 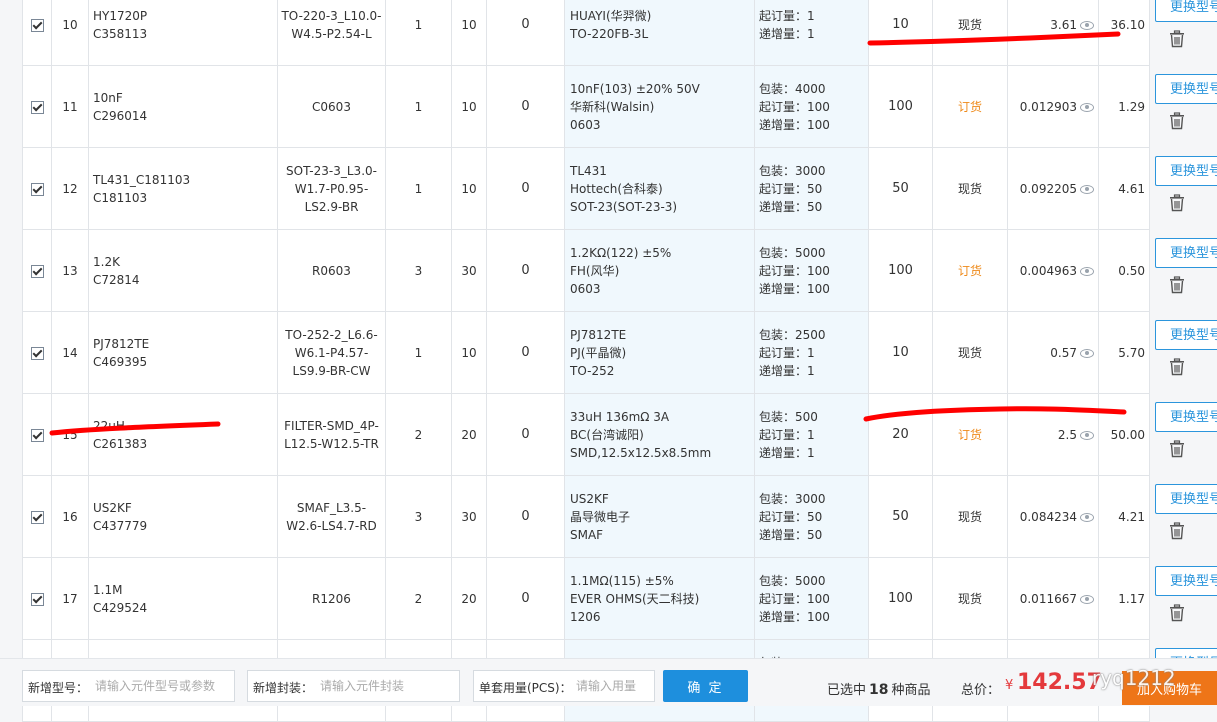 I want to click on desc-line: 1206, so click(x=662, y=617).